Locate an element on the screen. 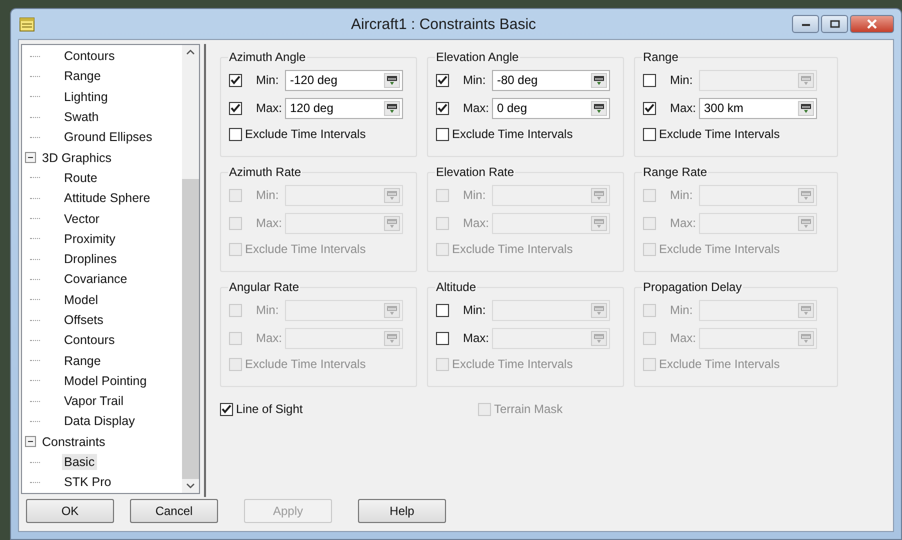 This screenshot has height=540, width=902. tree-item: Model is located at coordinates (81, 300).